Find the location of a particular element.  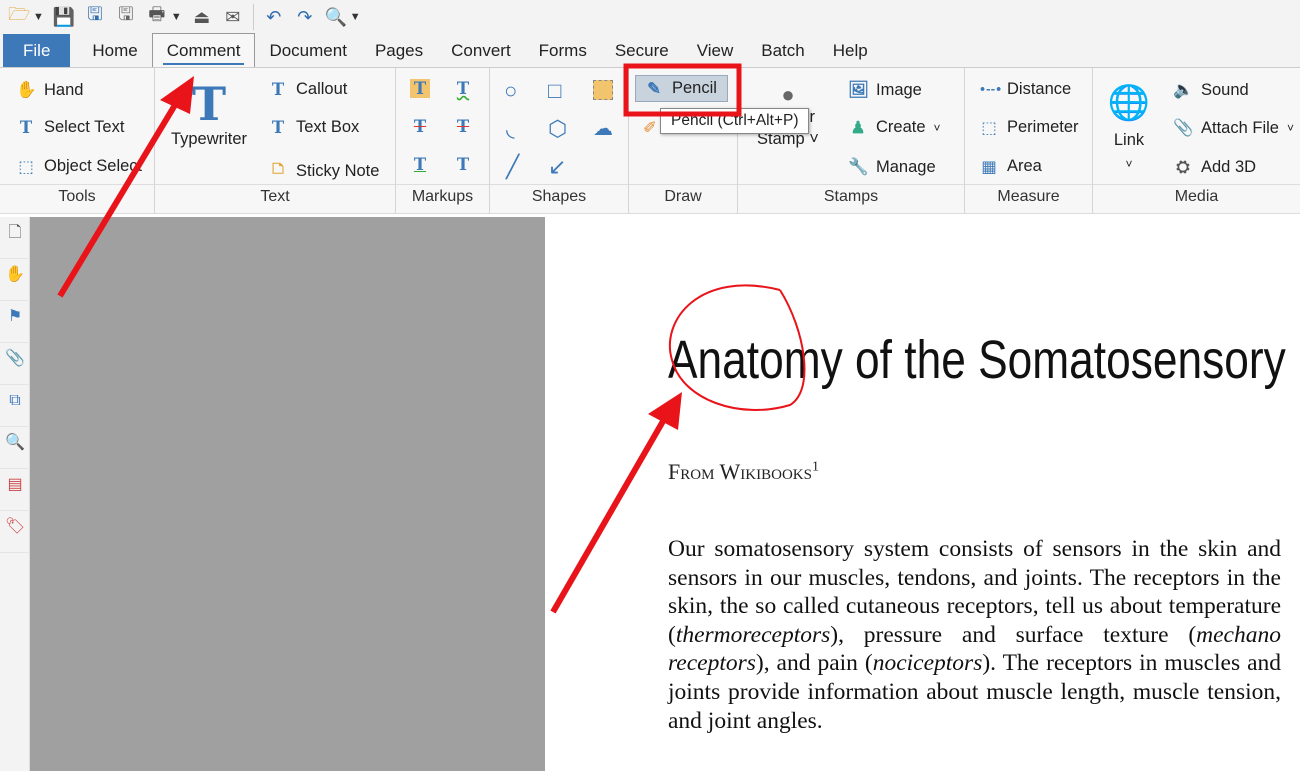

group-label: Draw is located at coordinates (683, 197).